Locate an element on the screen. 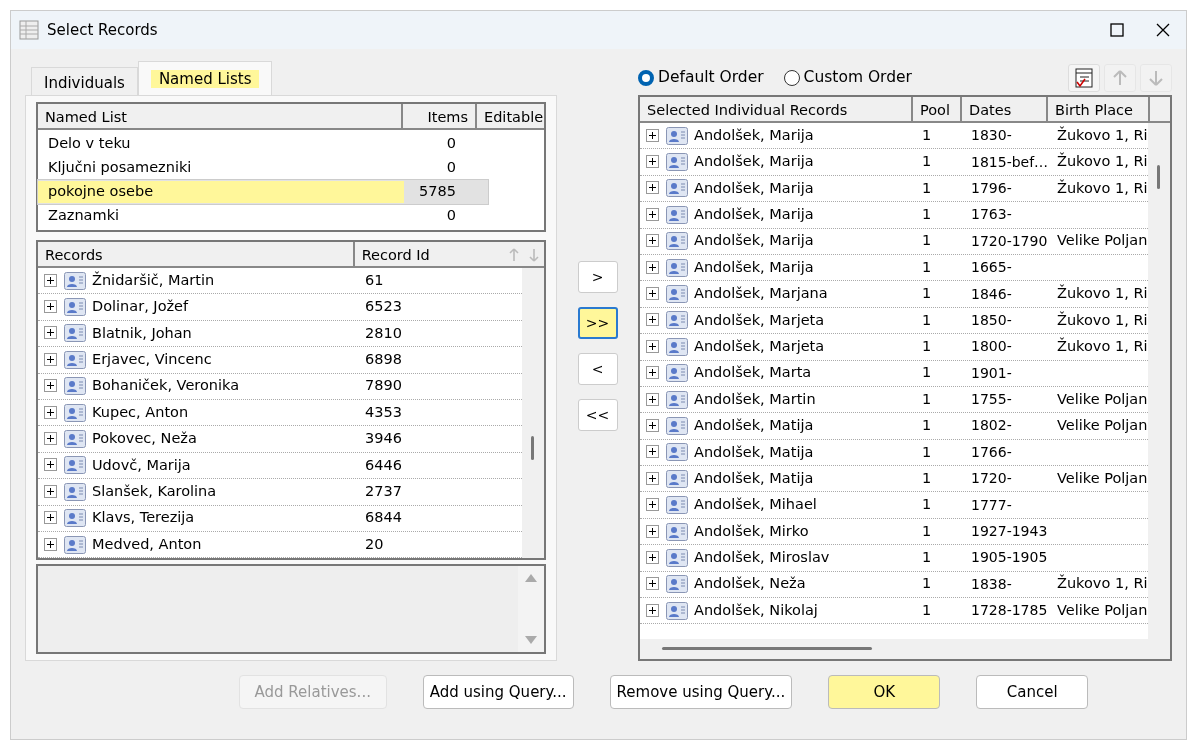  record-row: Udovč, Marija 6446 is located at coordinates (280, 466).